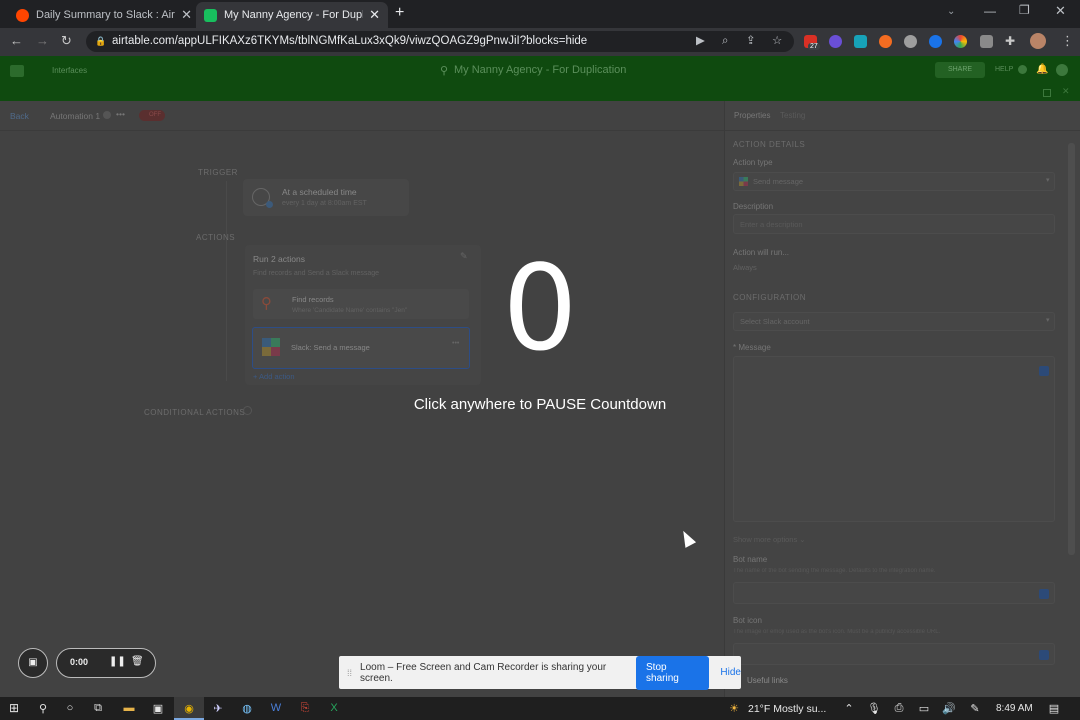 Image resolution: width=1080 pixels, height=720 pixels. I want to click on clock-time: 8:49 AM, so click(1014, 708).